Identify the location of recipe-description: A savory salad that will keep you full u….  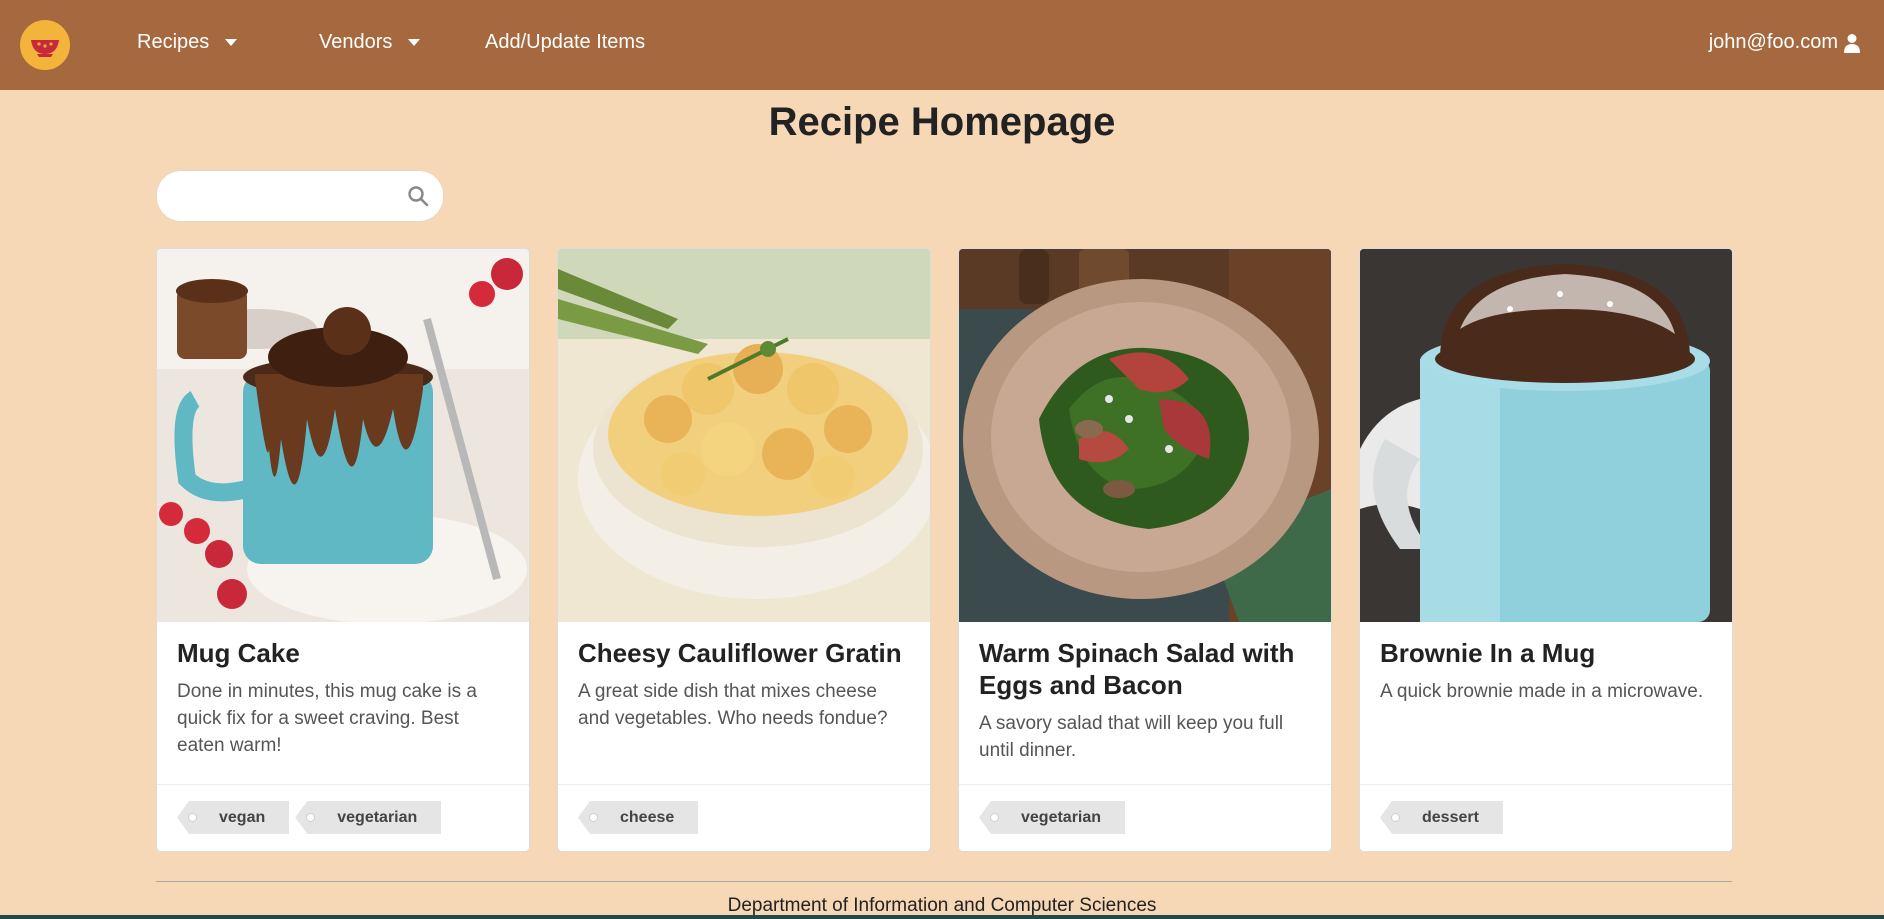
(1131, 737).